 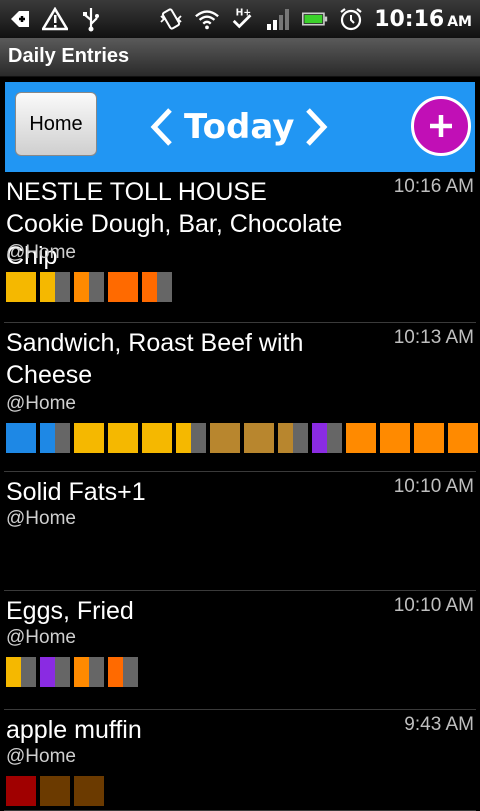 I want to click on next-day-chevron-icon, so click(x=316, y=127).